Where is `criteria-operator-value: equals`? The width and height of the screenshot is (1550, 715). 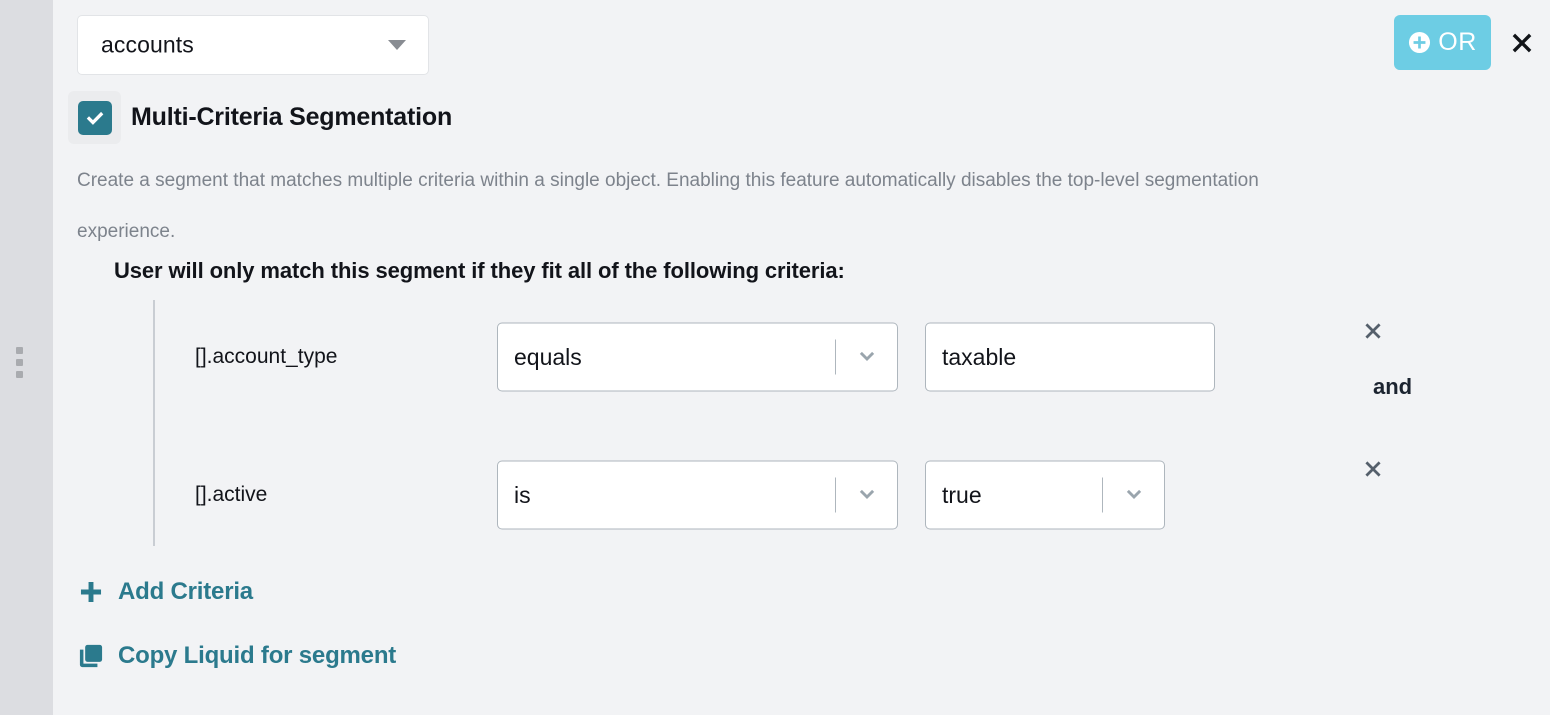
criteria-operator-value: equals is located at coordinates (548, 356).